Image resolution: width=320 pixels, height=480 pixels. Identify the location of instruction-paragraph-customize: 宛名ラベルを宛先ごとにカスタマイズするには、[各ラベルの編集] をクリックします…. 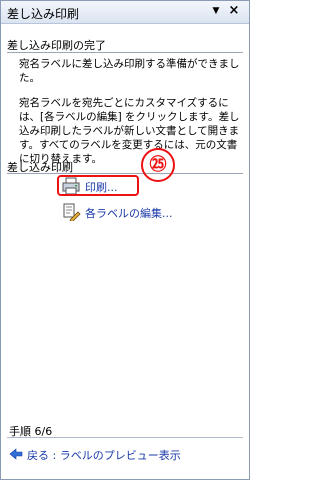
(129, 131).